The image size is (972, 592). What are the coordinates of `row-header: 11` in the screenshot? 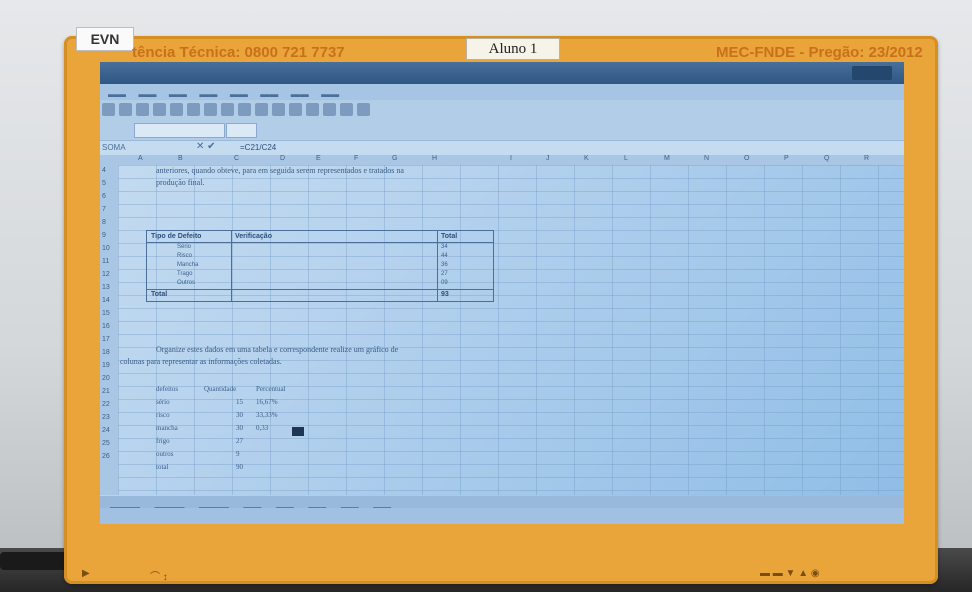 It's located at (105, 261).